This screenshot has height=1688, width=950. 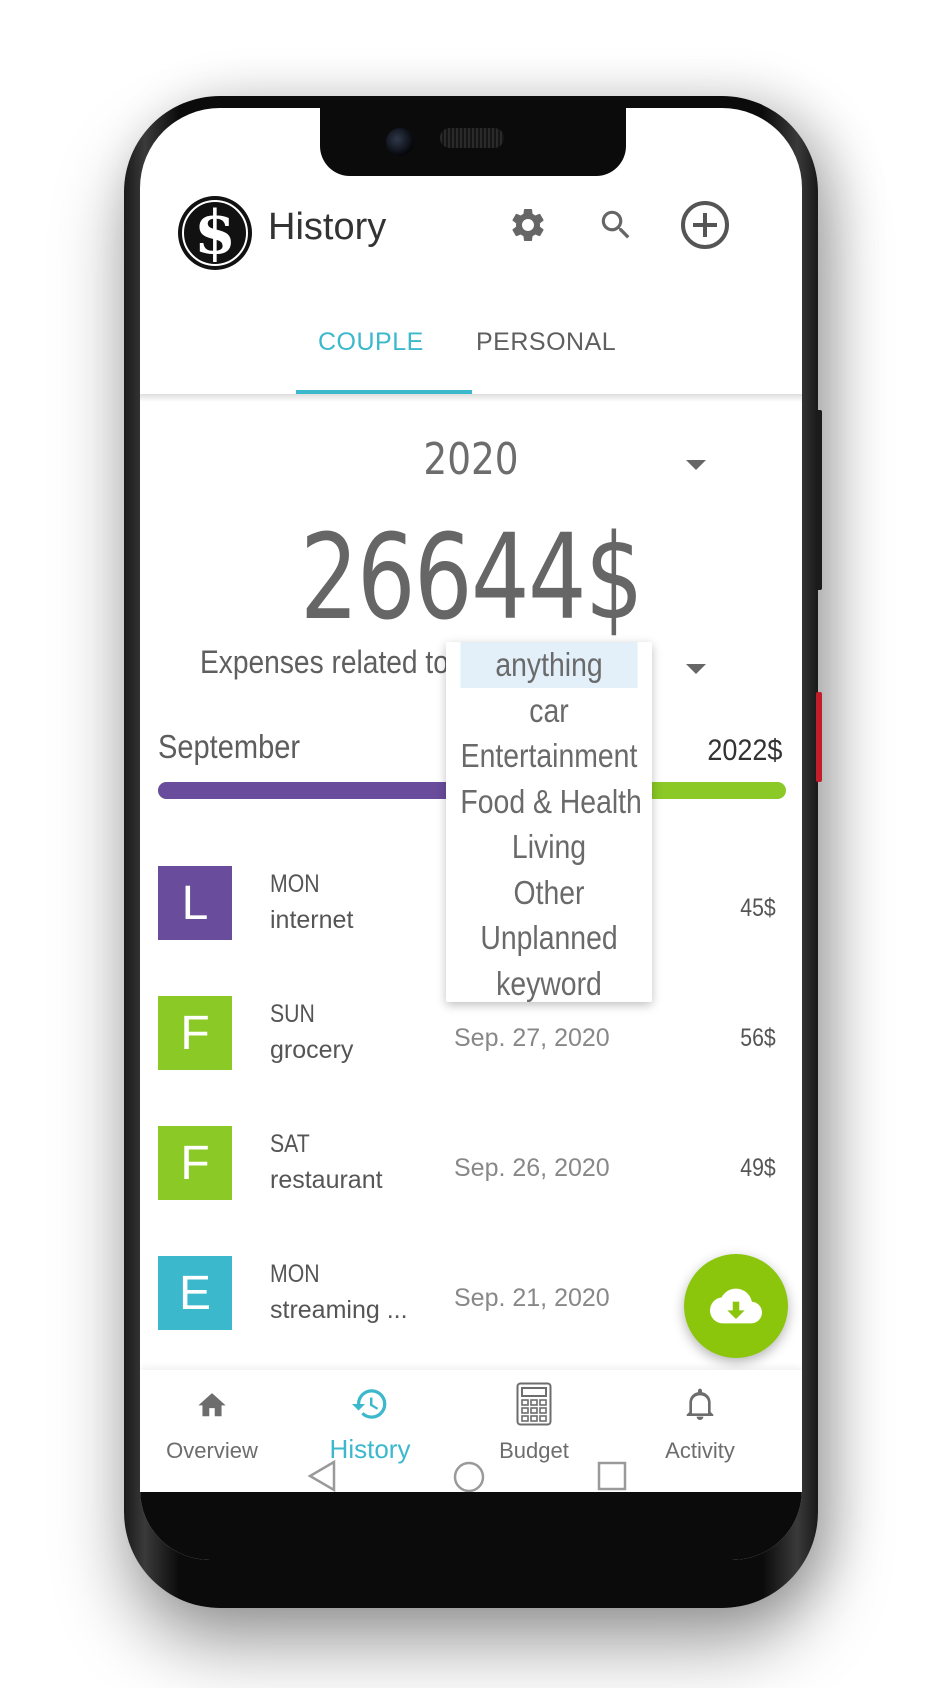 What do you see at coordinates (195, 1293) in the screenshot?
I see `category-badge: E` at bounding box center [195, 1293].